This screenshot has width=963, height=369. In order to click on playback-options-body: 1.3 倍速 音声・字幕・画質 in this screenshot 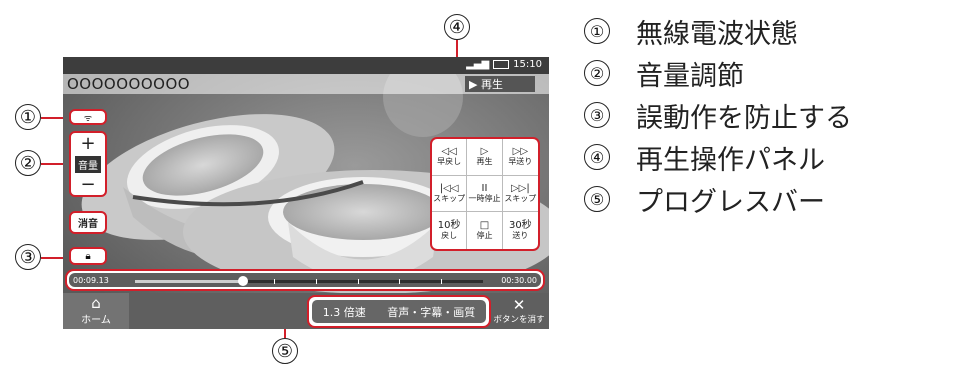, I will do `click(399, 311)`.